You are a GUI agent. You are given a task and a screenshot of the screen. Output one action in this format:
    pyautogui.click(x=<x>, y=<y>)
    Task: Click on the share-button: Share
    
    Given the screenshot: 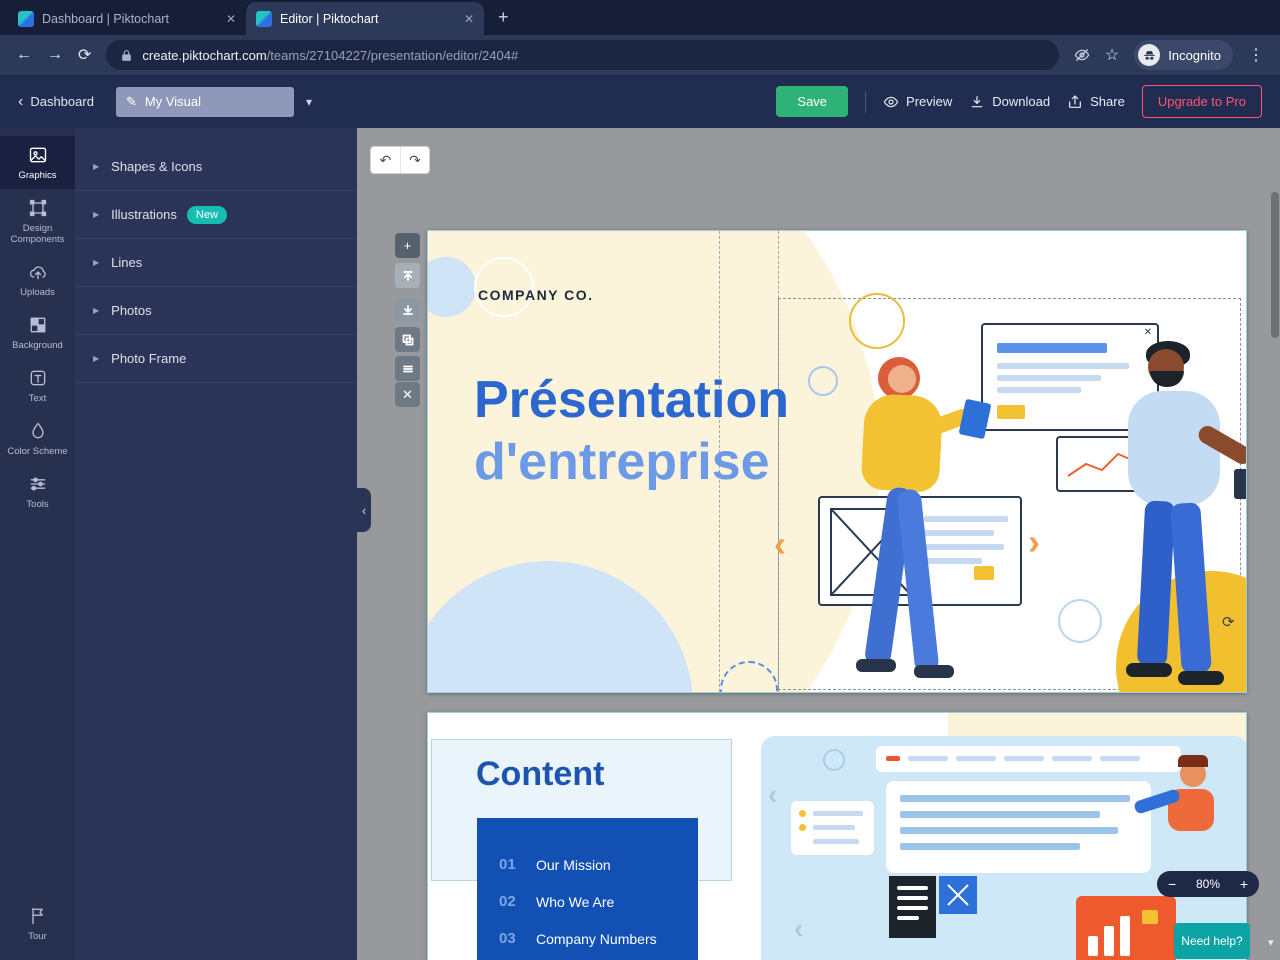 What is the action you would take?
    pyautogui.click(x=1096, y=102)
    